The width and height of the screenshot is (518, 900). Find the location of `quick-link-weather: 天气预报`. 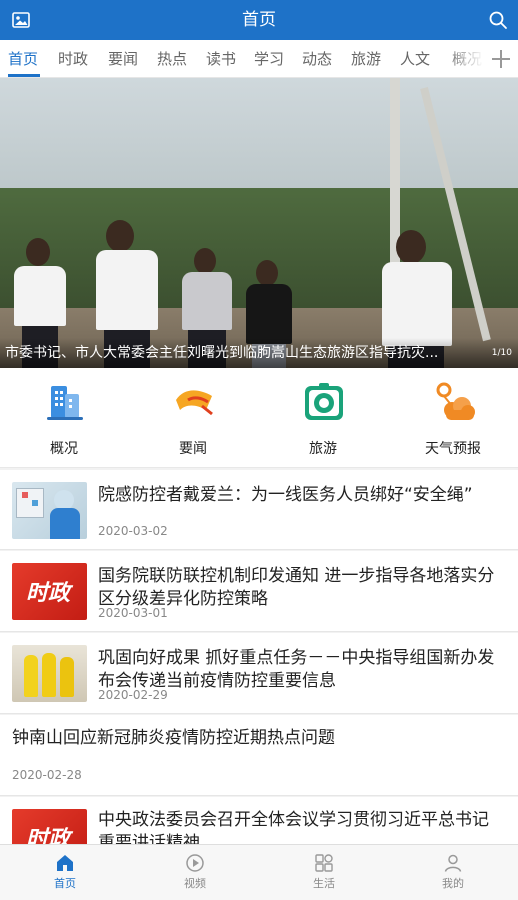

quick-link-weather: 天气预报 is located at coordinates (453, 418).